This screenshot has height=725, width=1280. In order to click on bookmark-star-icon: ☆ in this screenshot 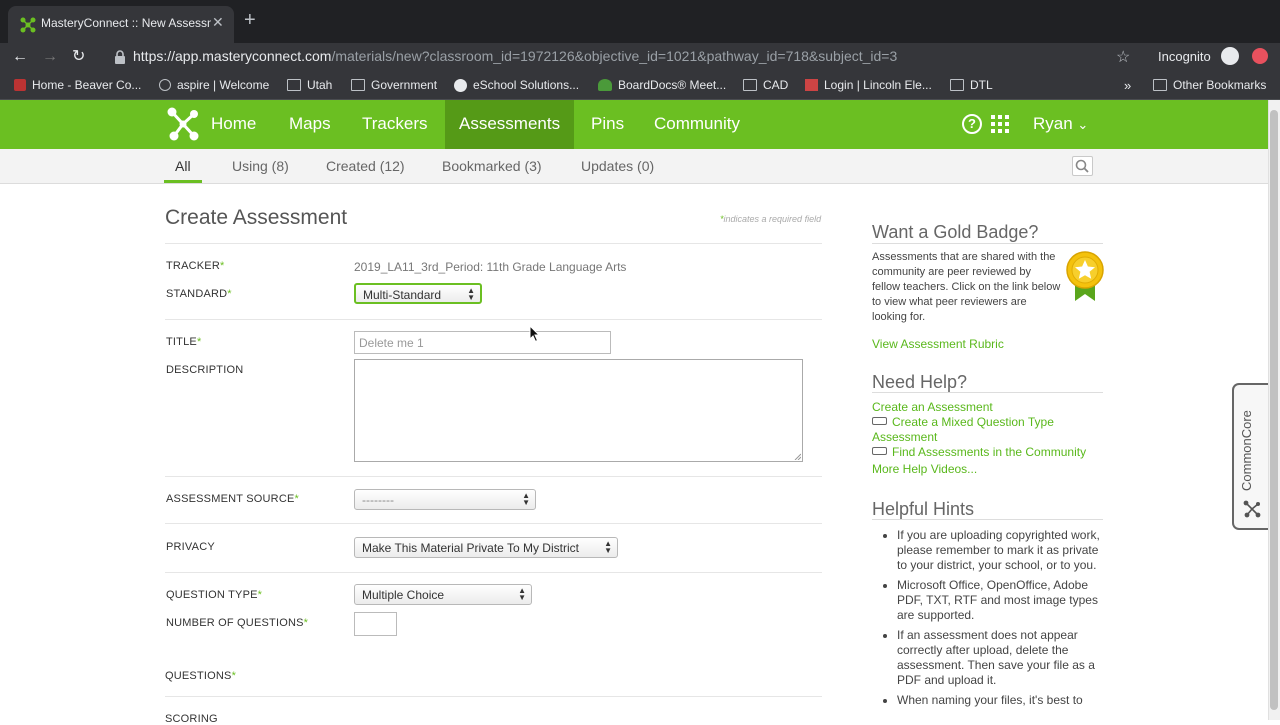, I will do `click(1123, 57)`.